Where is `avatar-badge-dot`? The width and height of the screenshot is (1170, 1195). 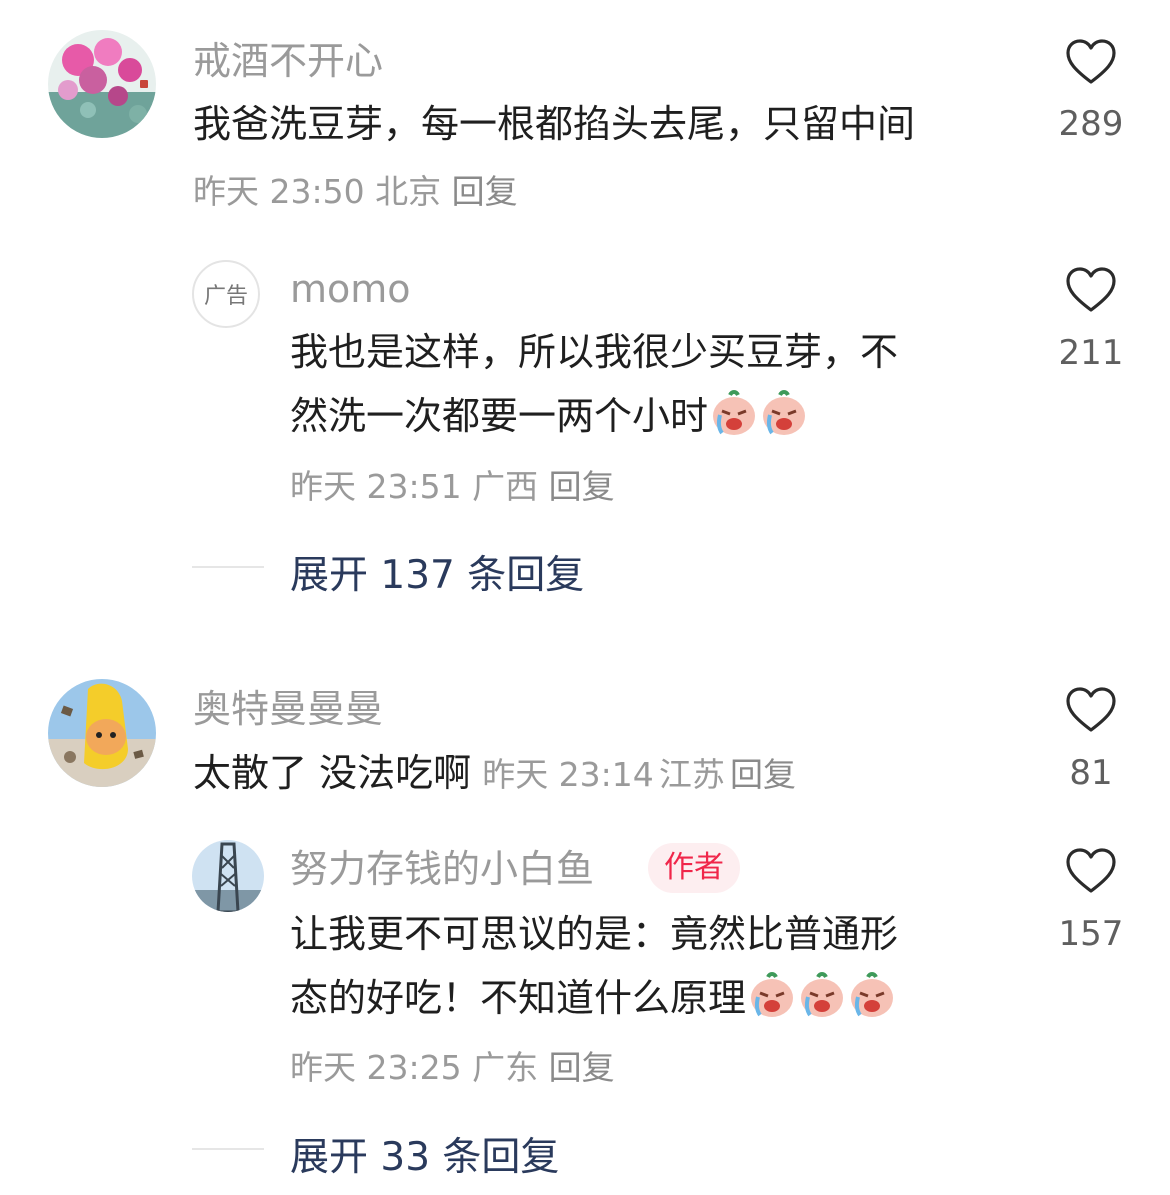 avatar-badge-dot is located at coordinates (144, 84).